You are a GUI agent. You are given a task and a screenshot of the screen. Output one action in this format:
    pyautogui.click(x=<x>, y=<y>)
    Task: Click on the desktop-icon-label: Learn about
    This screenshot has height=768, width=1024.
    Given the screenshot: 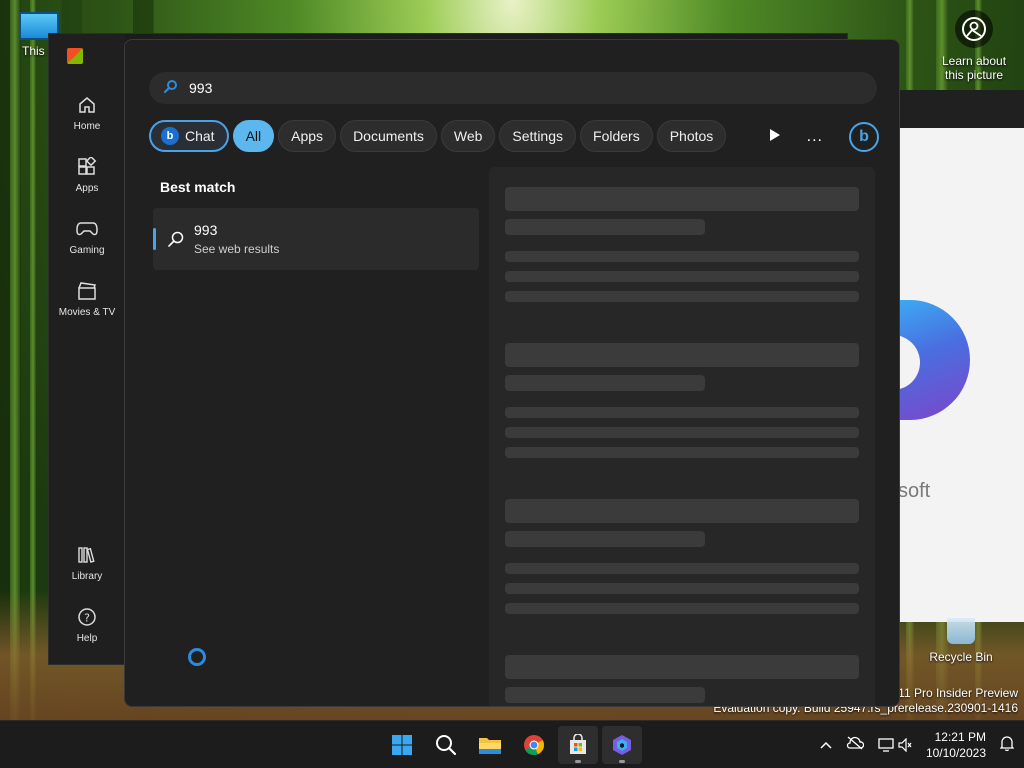 What is the action you would take?
    pyautogui.click(x=974, y=61)
    